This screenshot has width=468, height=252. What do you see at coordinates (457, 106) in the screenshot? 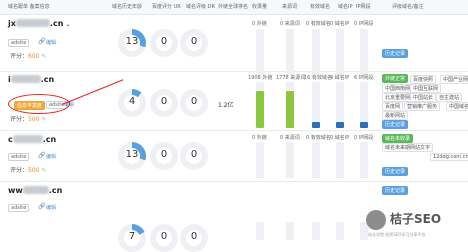
I see `tag-chip: 中国域名` at bounding box center [457, 106].